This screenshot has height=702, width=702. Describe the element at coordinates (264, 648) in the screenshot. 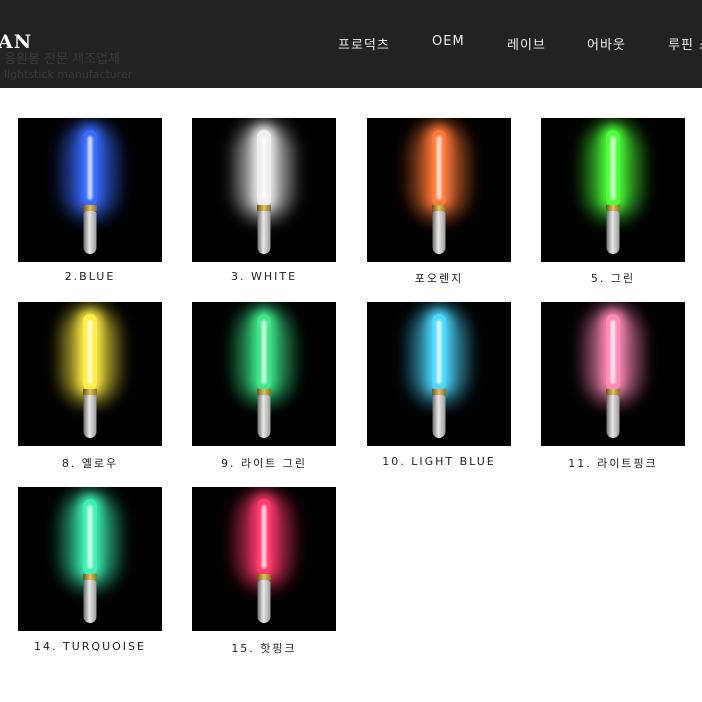

I see `product-caption: 15. 핫핑크` at that location.